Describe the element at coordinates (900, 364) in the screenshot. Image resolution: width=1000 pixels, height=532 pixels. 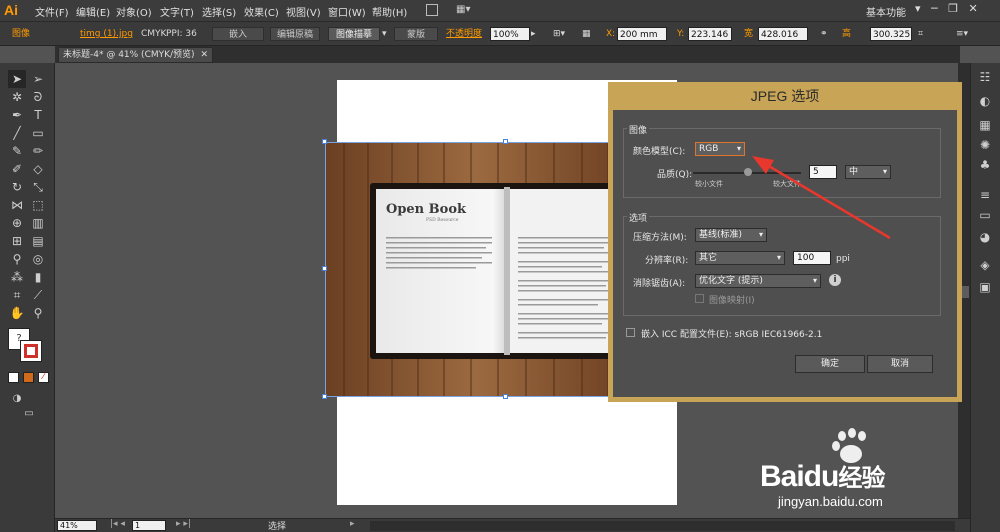
I see `cancel-button: 取消` at that location.